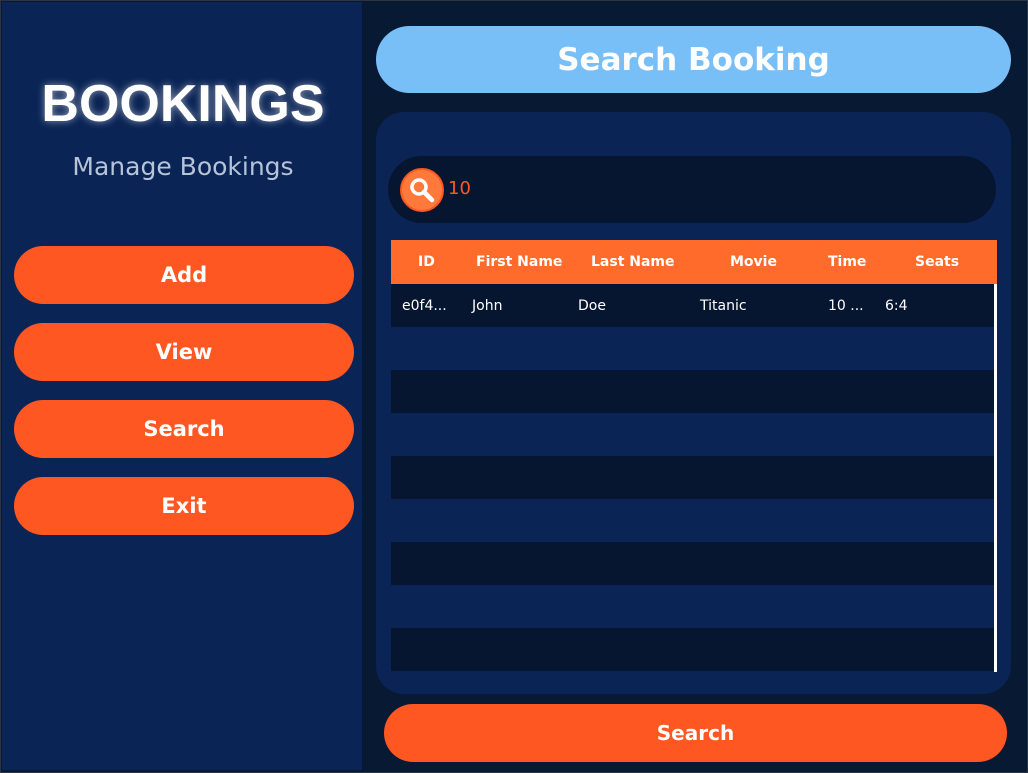  Describe the element at coordinates (995, 478) in the screenshot. I see `table-scrollbar` at that location.